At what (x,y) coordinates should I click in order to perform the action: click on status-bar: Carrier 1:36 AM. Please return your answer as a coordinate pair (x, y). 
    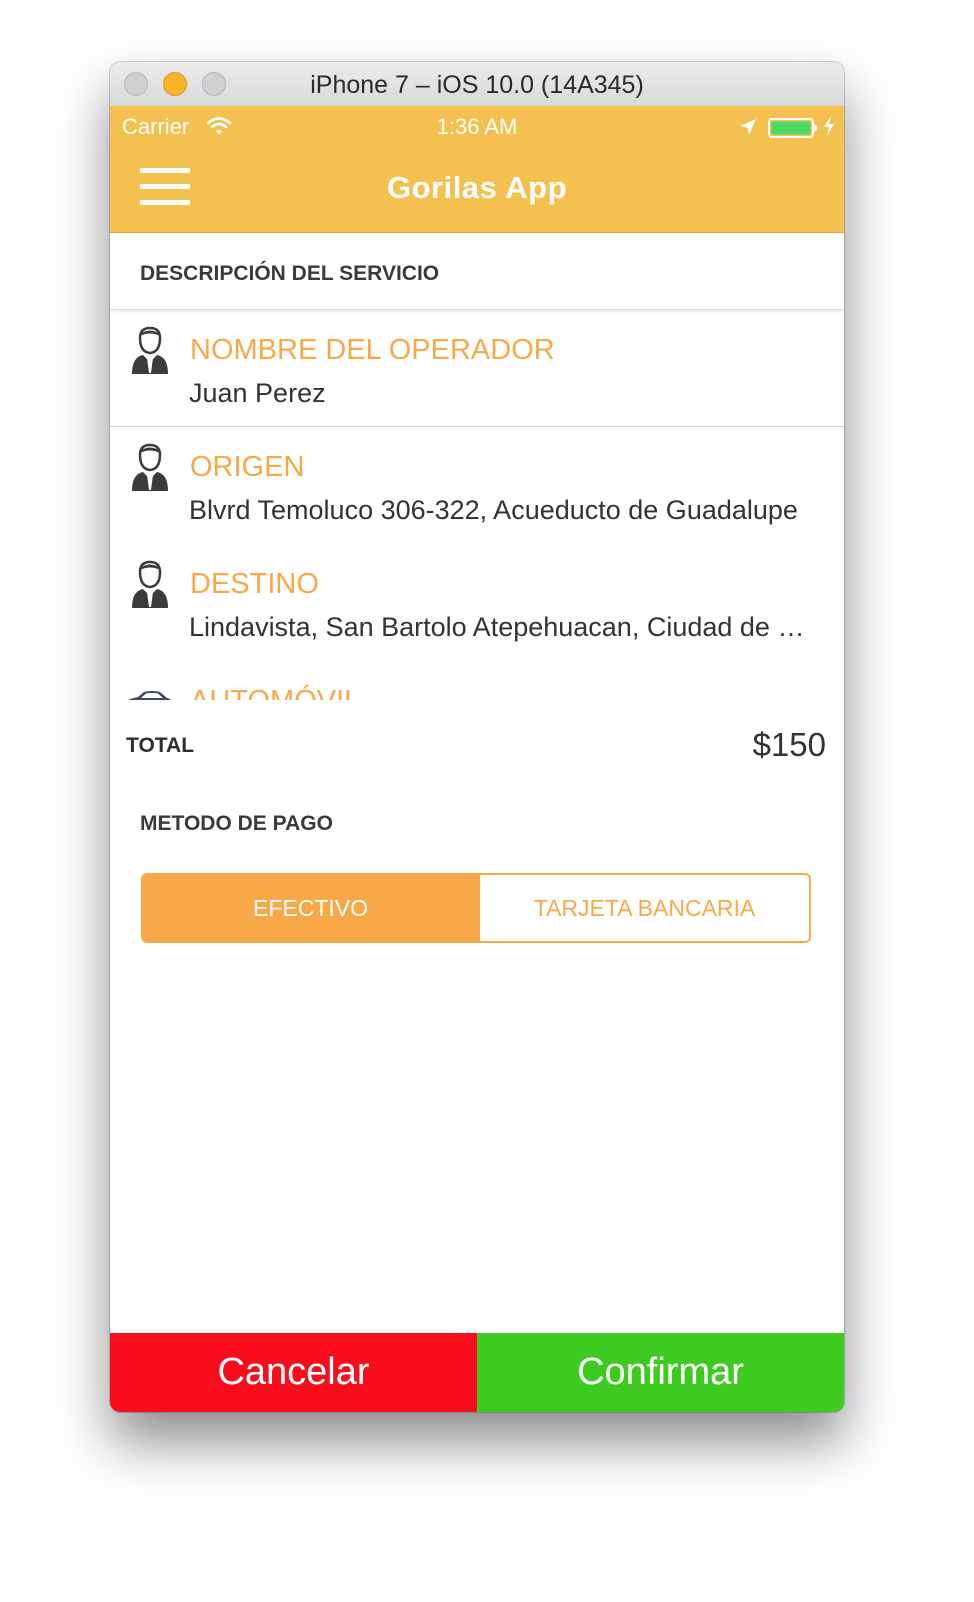
    Looking at the image, I should click on (477, 126).